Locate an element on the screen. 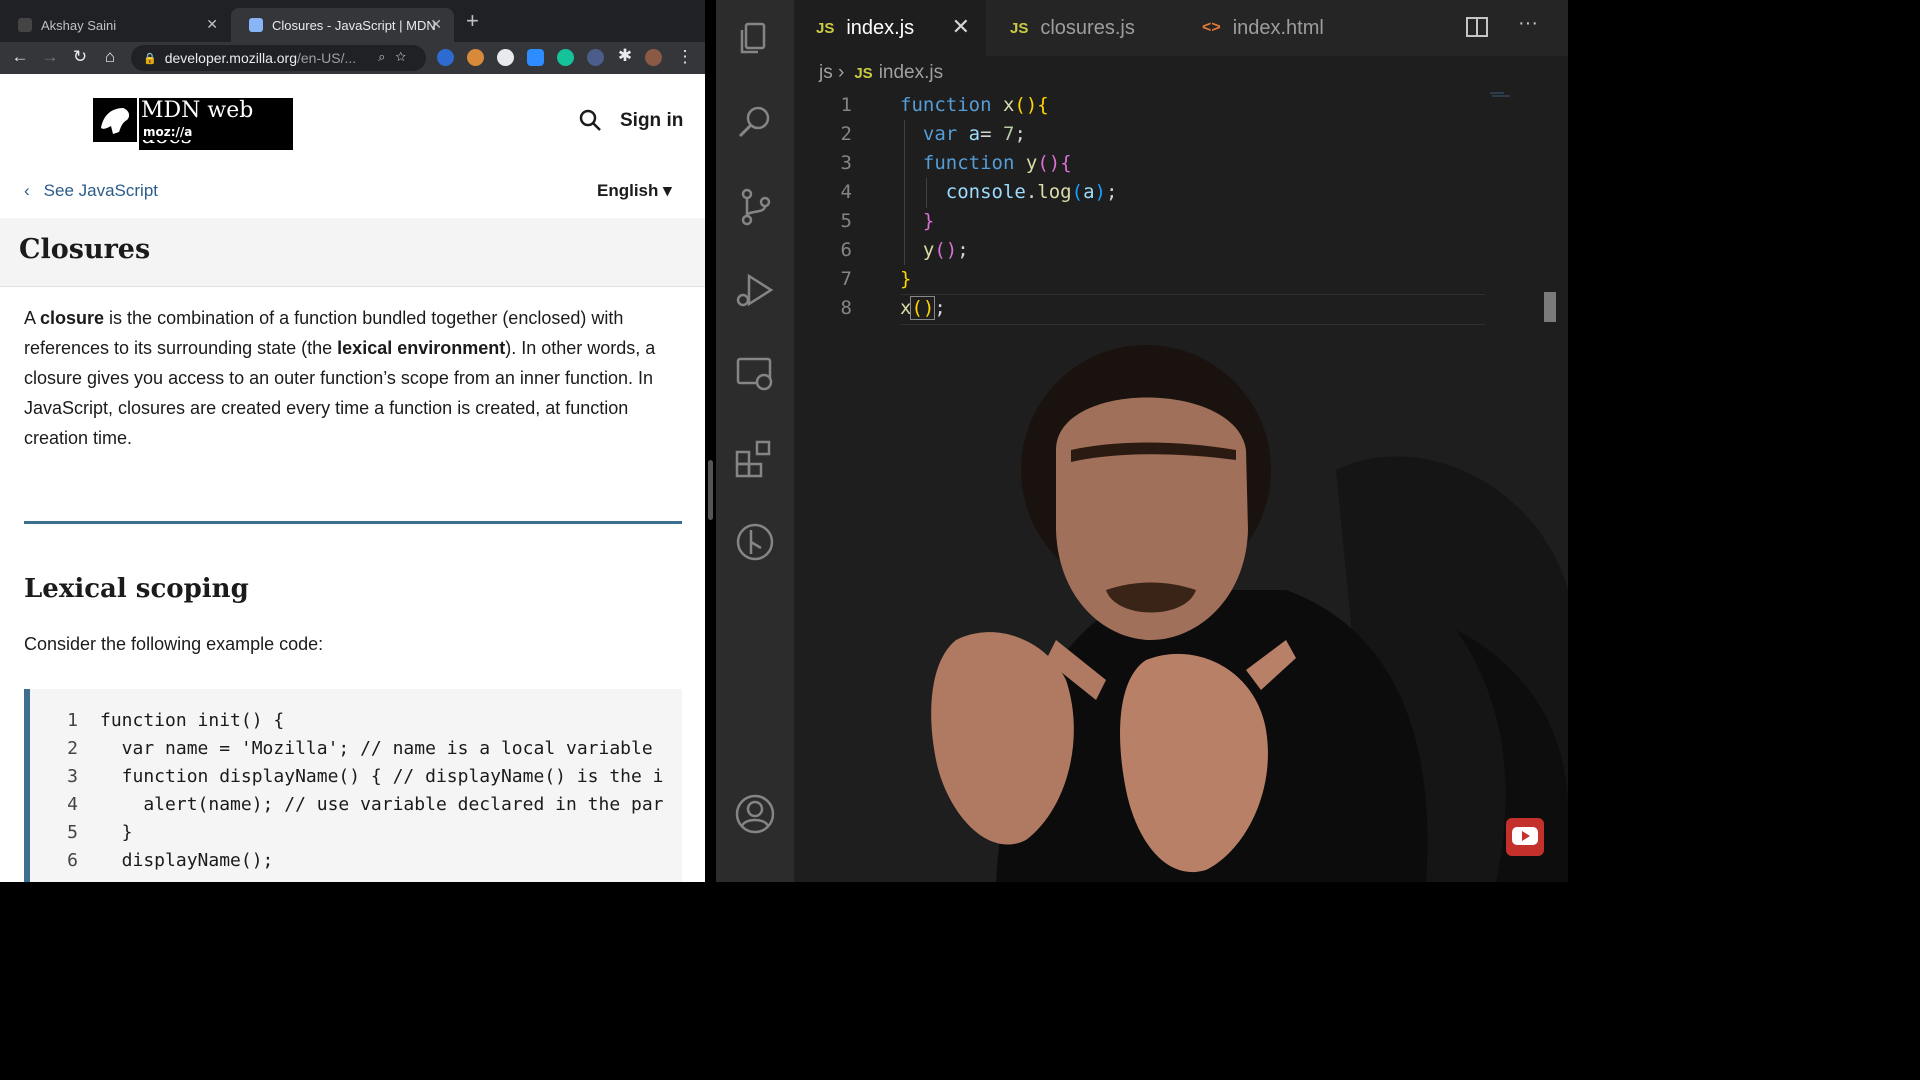 This screenshot has height=1080, width=1920. close-icon: ✕ is located at coordinates (961, 27).